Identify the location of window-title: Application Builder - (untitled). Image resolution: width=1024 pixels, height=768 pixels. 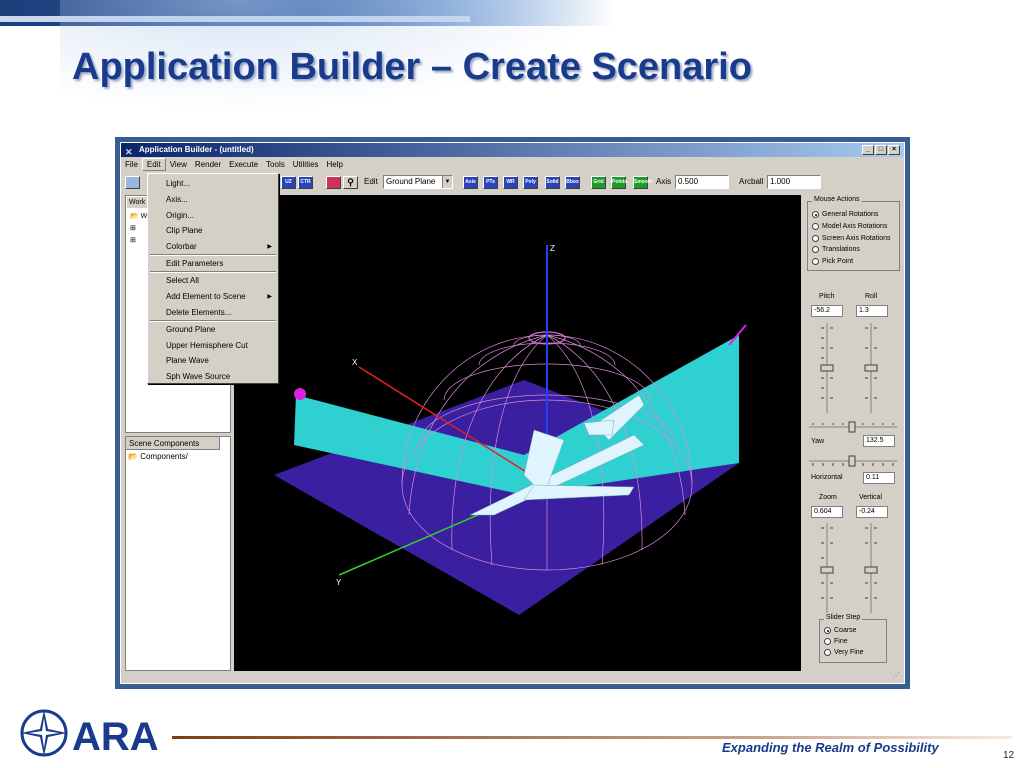
(196, 149).